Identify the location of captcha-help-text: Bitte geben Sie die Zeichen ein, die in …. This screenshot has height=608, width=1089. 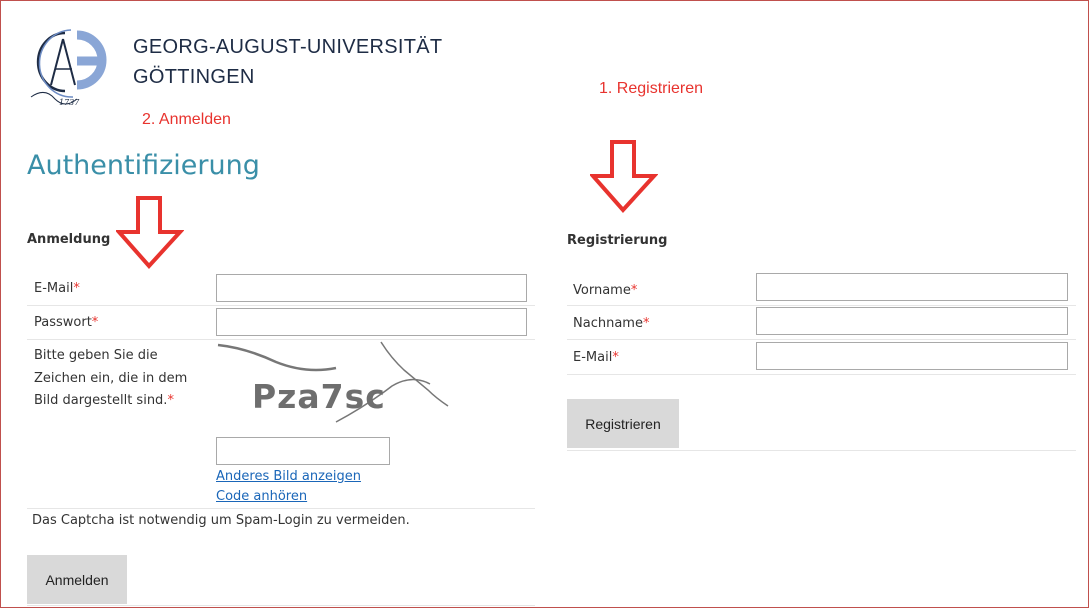
(111, 378).